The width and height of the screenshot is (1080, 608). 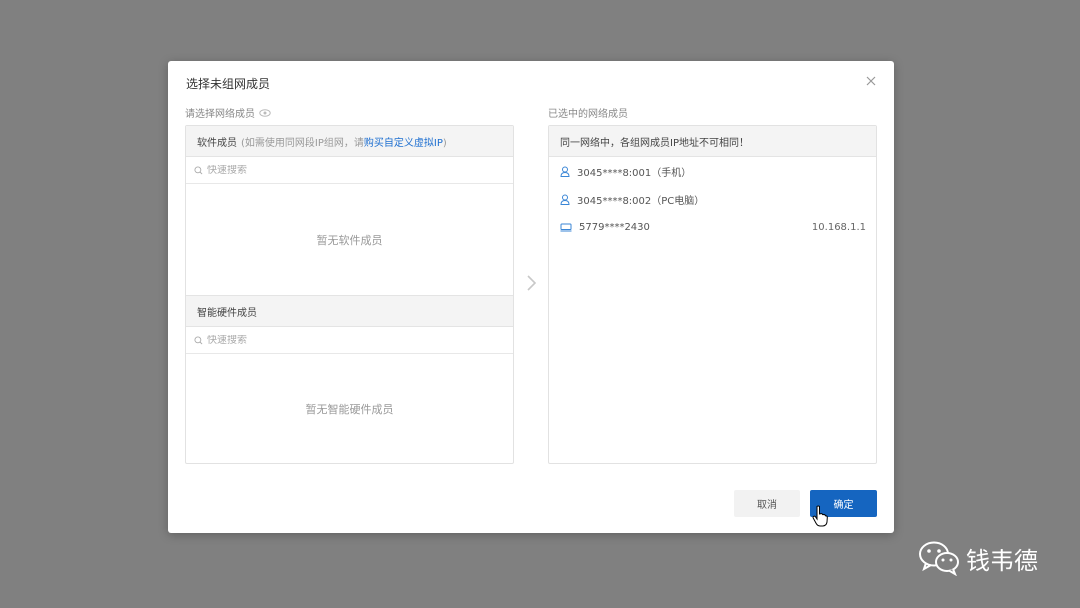 I want to click on eye-icon, so click(x=265, y=112).